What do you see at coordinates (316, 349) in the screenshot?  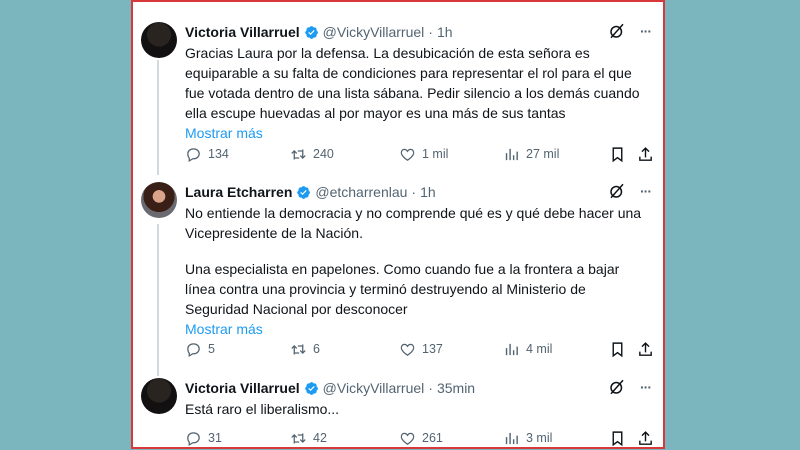 I see `repost-count: 6` at bounding box center [316, 349].